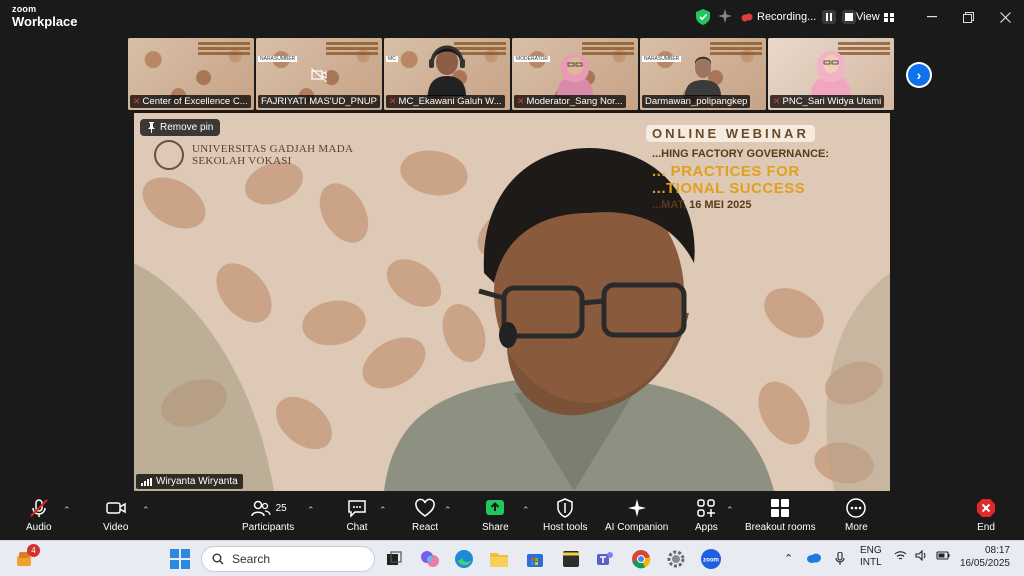 The height and width of the screenshot is (576, 1024). Describe the element at coordinates (832, 101) in the screenshot. I see `participant-name-text: PNC_Sari Widya Utami` at that location.